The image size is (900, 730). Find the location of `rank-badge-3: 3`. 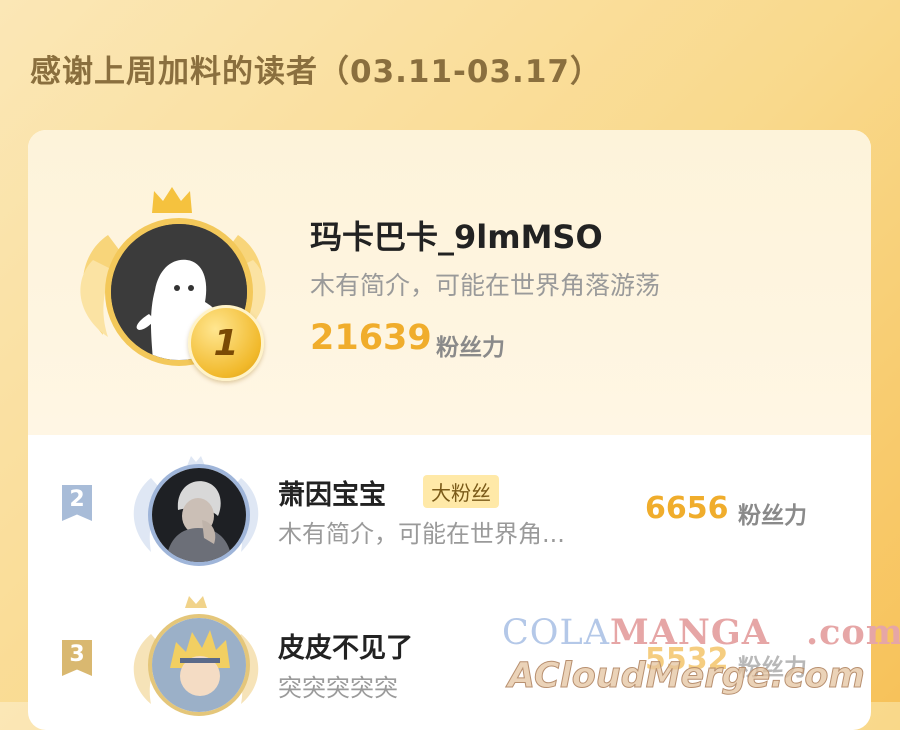

rank-badge-3: 3 is located at coordinates (77, 658).